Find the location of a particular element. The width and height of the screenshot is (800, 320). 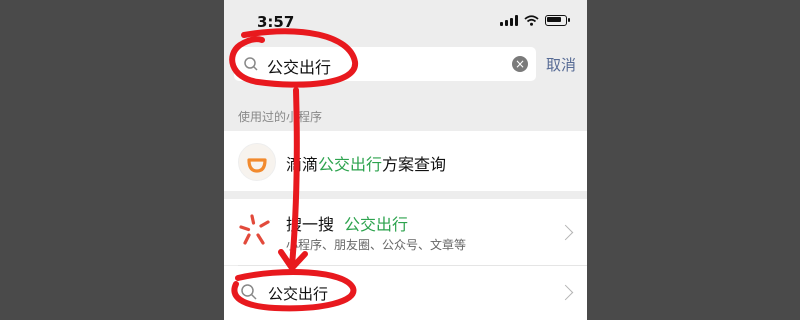

mini-name-prefix: 滴滴 is located at coordinates (302, 164).